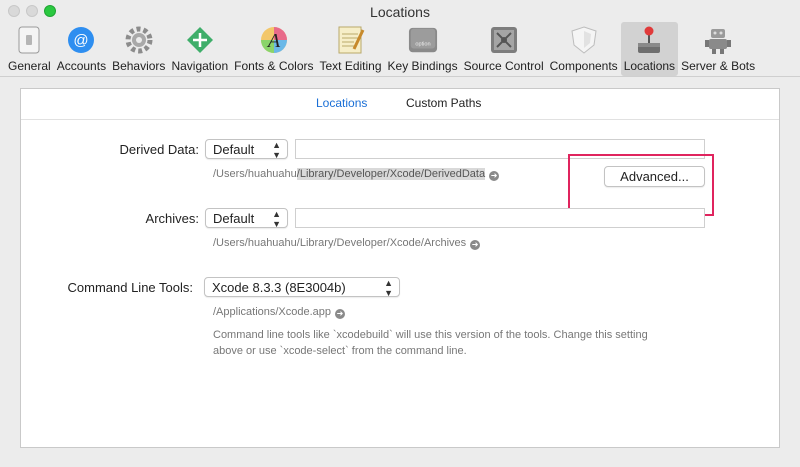 This screenshot has height=467, width=800. I want to click on toolbar-item-components: Components, so click(584, 49).